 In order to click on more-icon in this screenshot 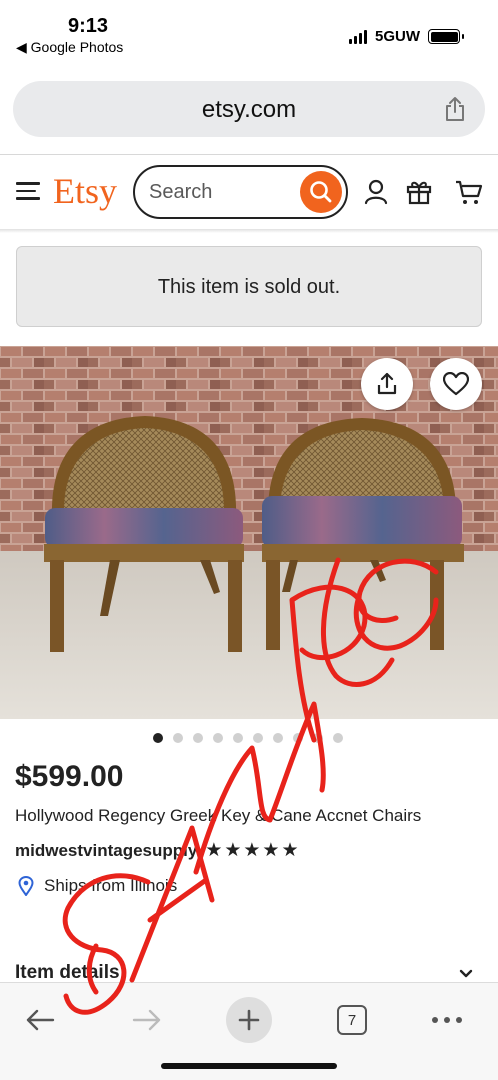, I will do `click(447, 1020)`.